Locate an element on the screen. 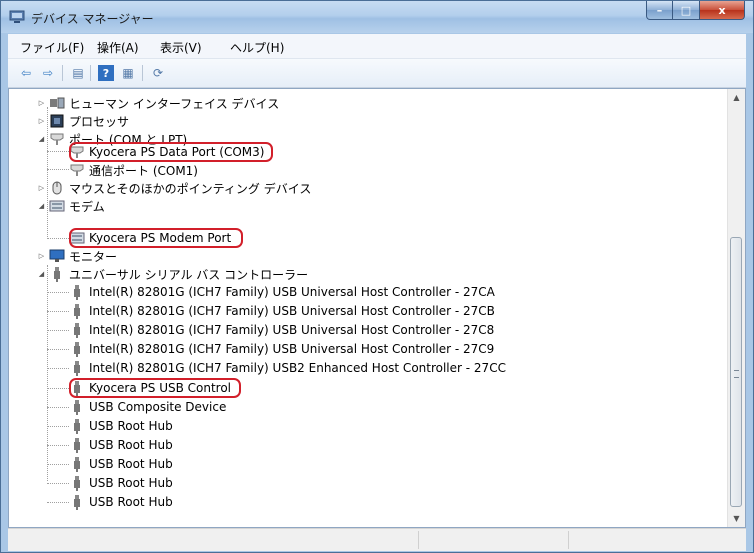 The height and width of the screenshot is (553, 754). menu-view: 表示(V) is located at coordinates (181, 47).